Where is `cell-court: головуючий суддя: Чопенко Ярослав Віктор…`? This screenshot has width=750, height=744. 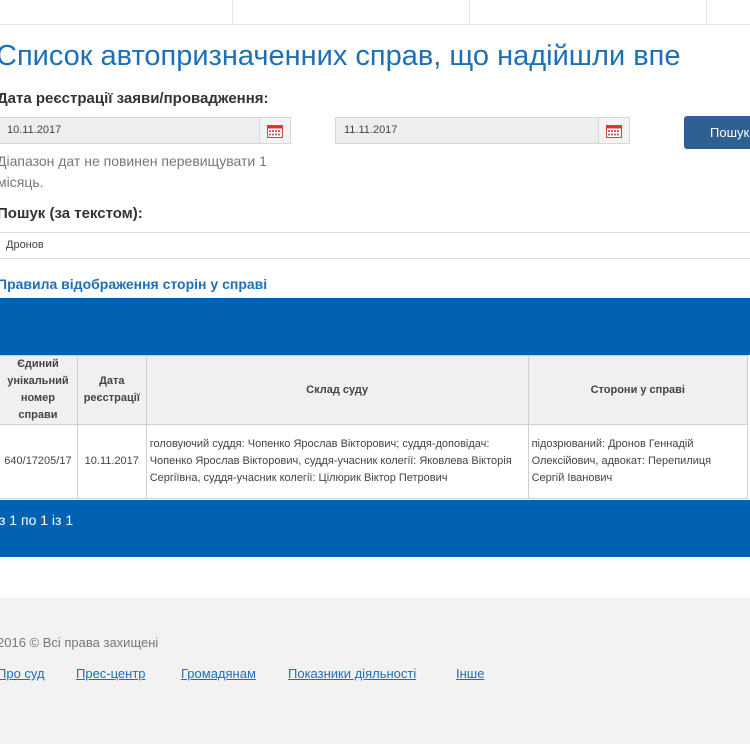 cell-court: головуючий суддя: Чопенко Ярослав Віктор… is located at coordinates (337, 461).